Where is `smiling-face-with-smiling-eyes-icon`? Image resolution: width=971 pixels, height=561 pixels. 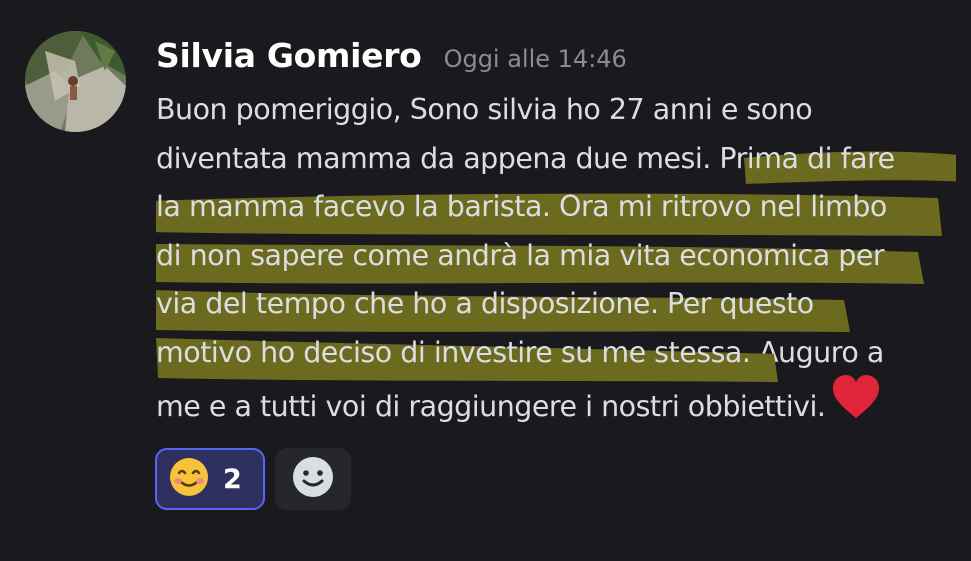 smiling-face-with-smiling-eyes-icon is located at coordinates (189, 479).